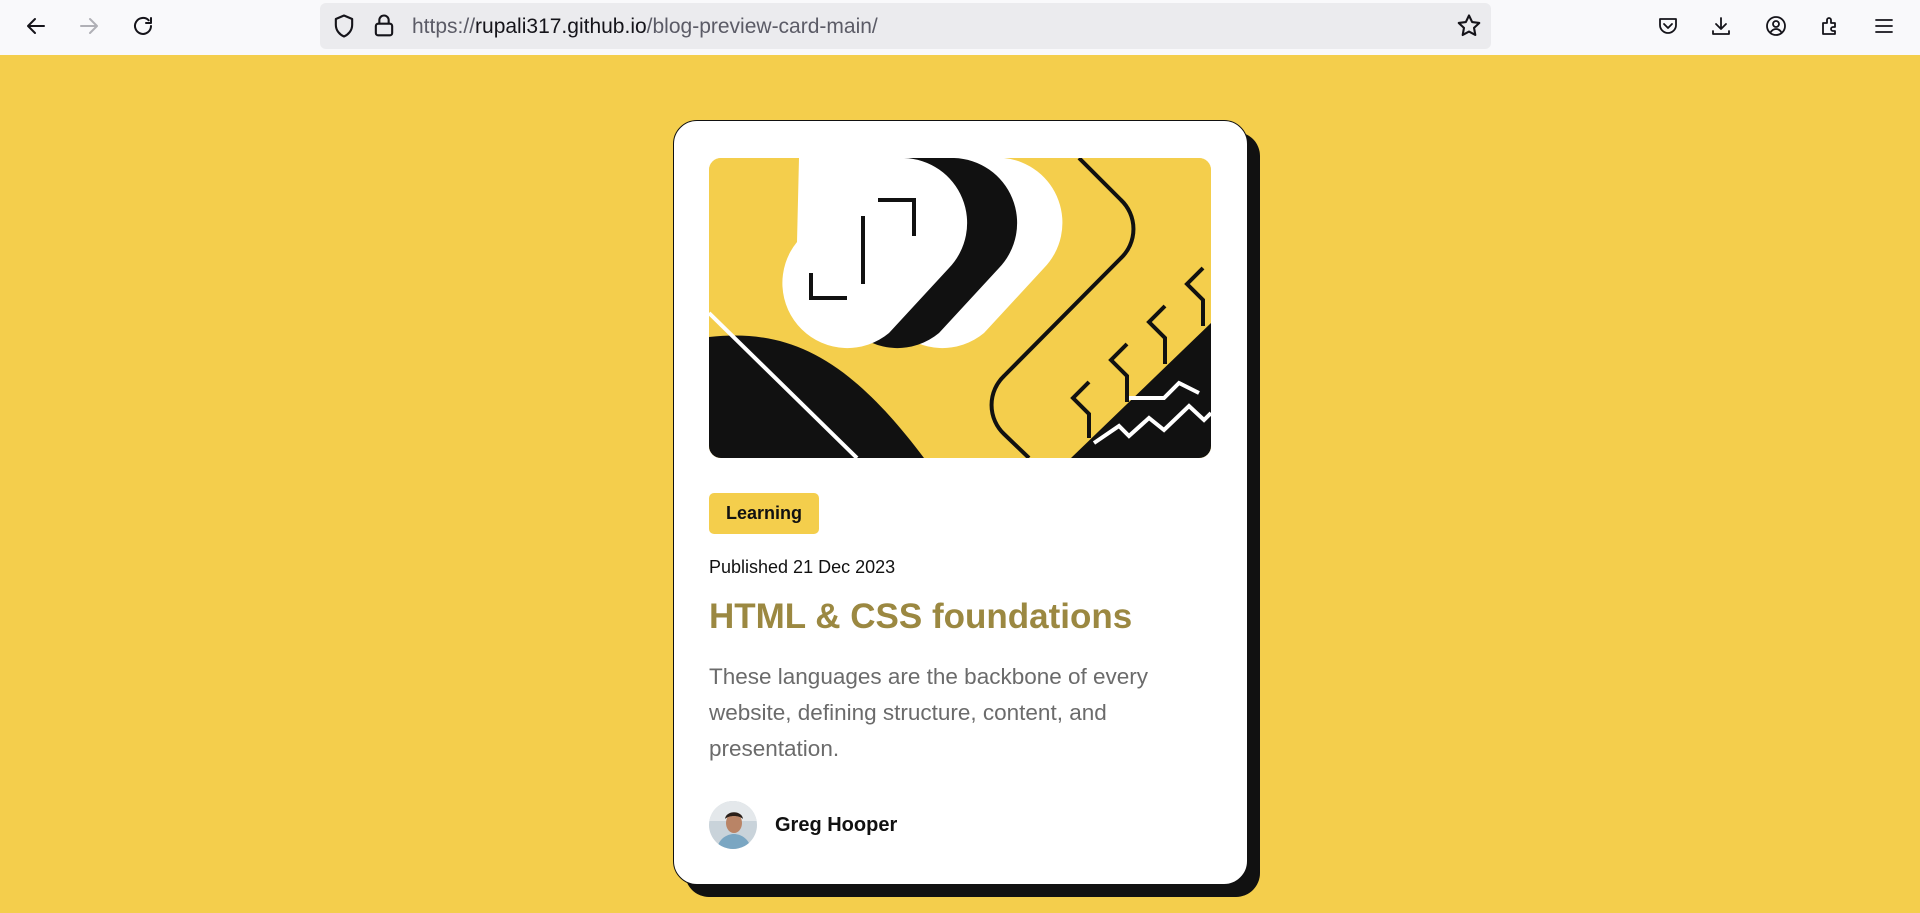 This screenshot has height=913, width=1920. What do you see at coordinates (89, 26) in the screenshot?
I see `forward-arrow-icon` at bounding box center [89, 26].